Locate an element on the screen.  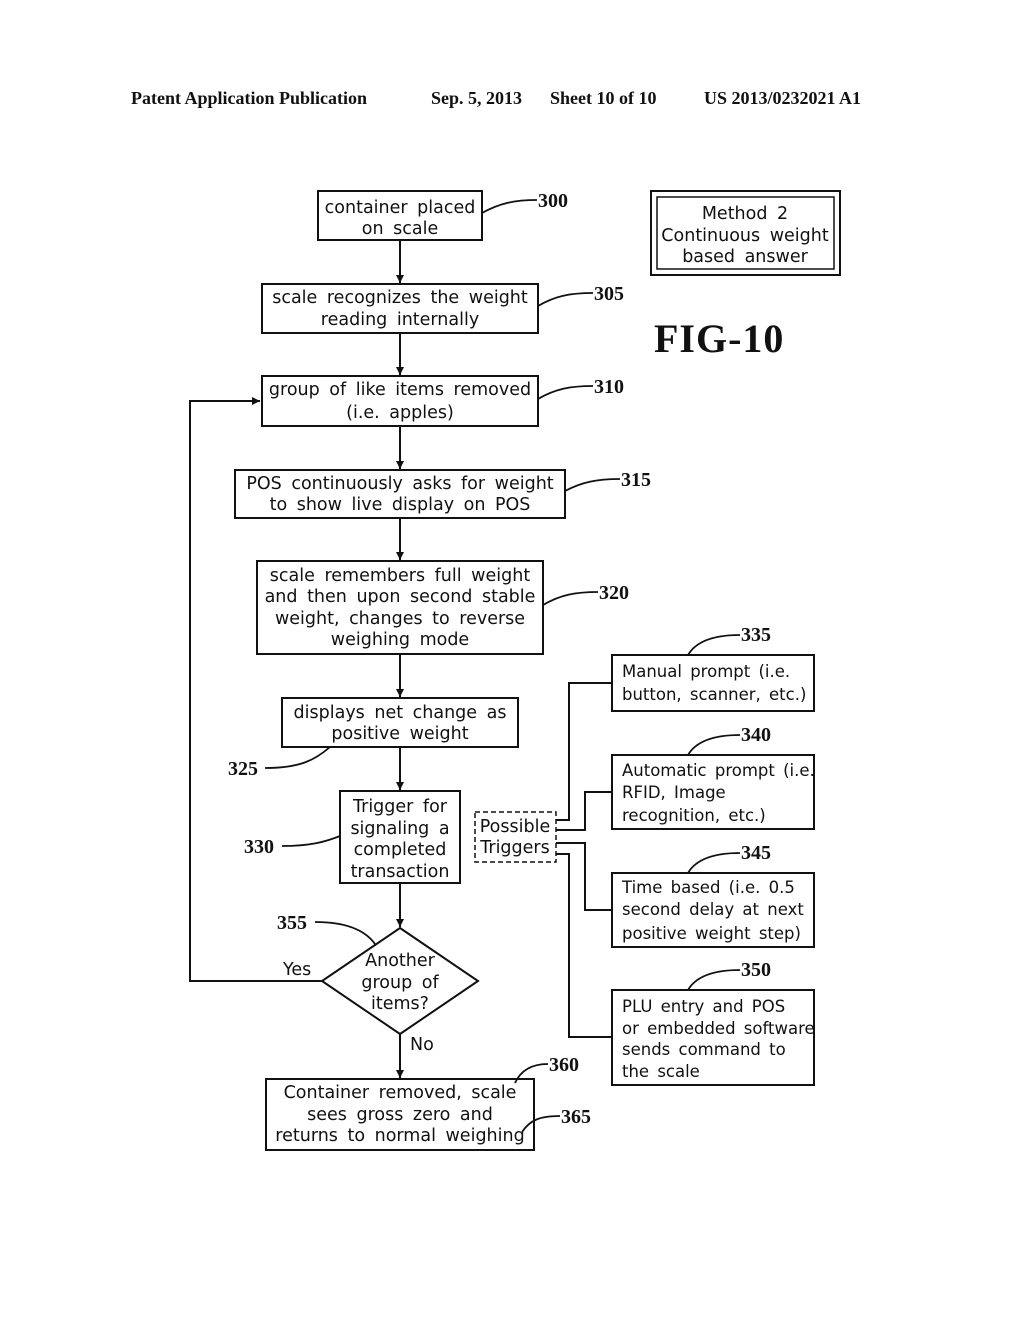
triggers-label: Triggers is located at coordinates (514, 848).